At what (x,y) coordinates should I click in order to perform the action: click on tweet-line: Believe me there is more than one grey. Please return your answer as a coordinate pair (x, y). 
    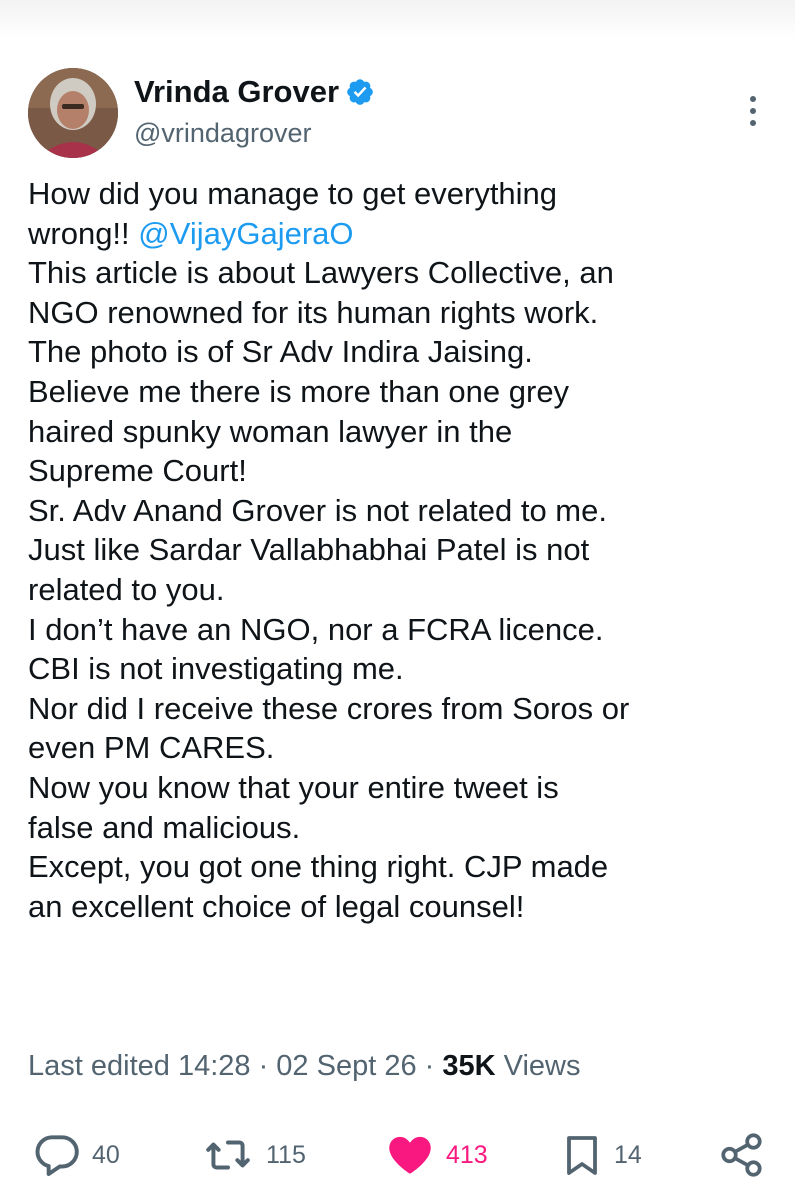
    Looking at the image, I should click on (299, 391).